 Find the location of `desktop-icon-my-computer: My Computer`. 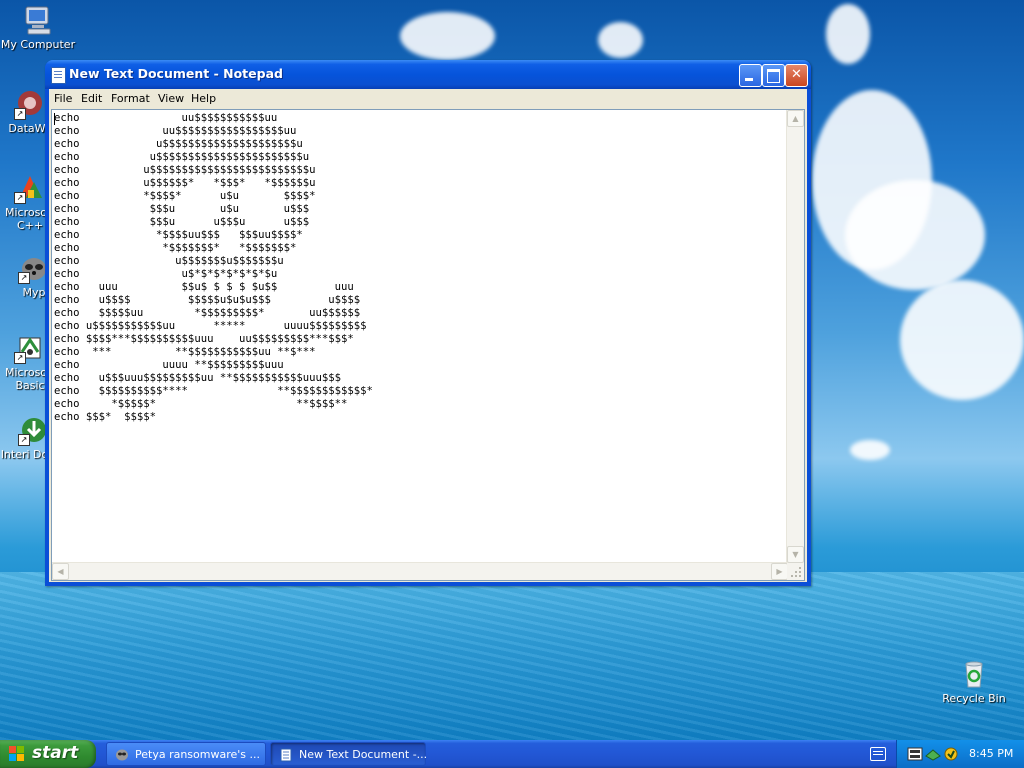

desktop-icon-my-computer: My Computer is located at coordinates (38, 27).